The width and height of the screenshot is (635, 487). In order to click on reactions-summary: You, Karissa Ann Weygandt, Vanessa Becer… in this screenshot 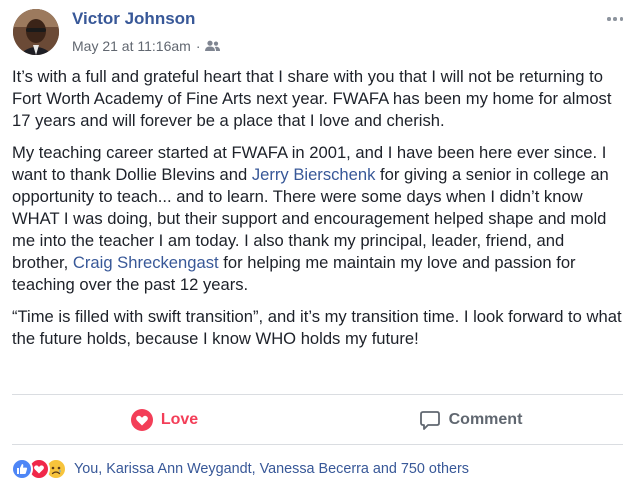, I will do `click(240, 469)`.